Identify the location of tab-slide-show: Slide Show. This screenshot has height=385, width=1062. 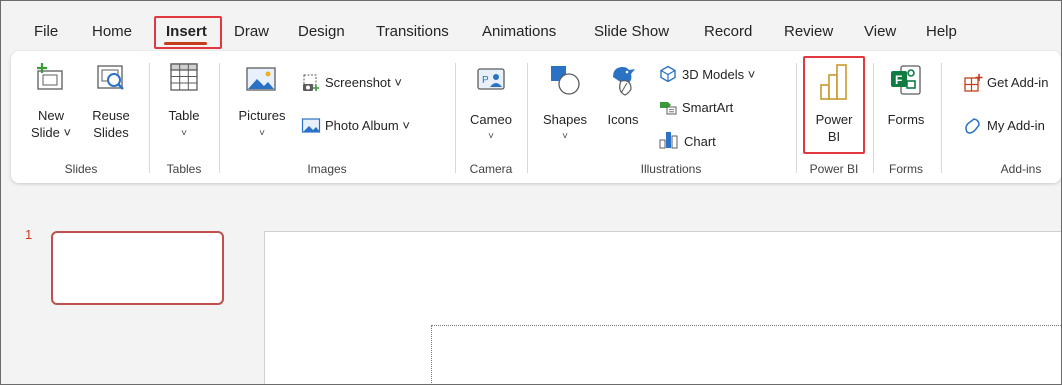
(631, 32).